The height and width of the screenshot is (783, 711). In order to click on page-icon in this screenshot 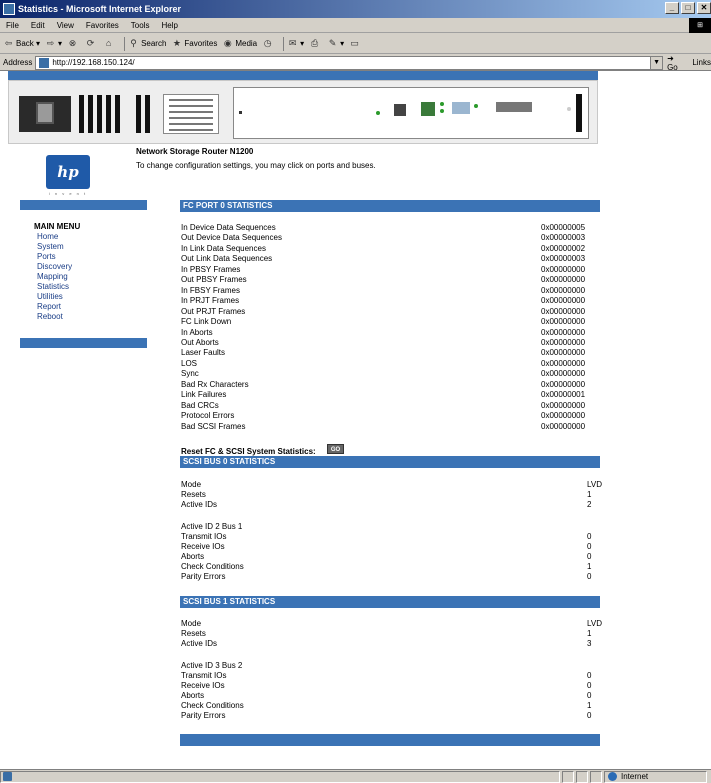, I will do `click(44, 62)`.